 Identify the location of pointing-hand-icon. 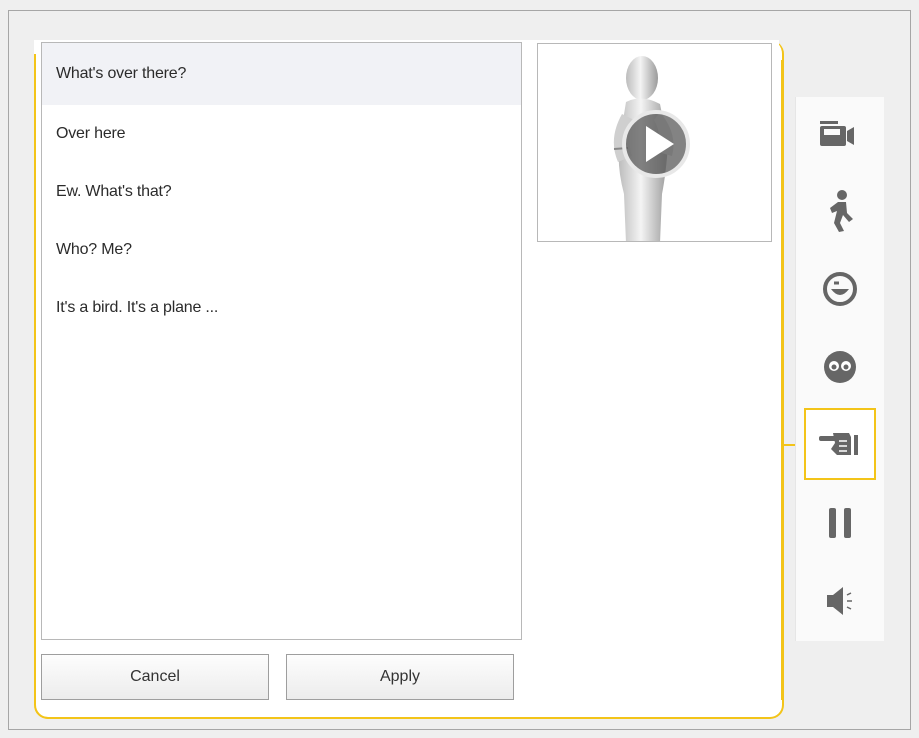
(838, 444).